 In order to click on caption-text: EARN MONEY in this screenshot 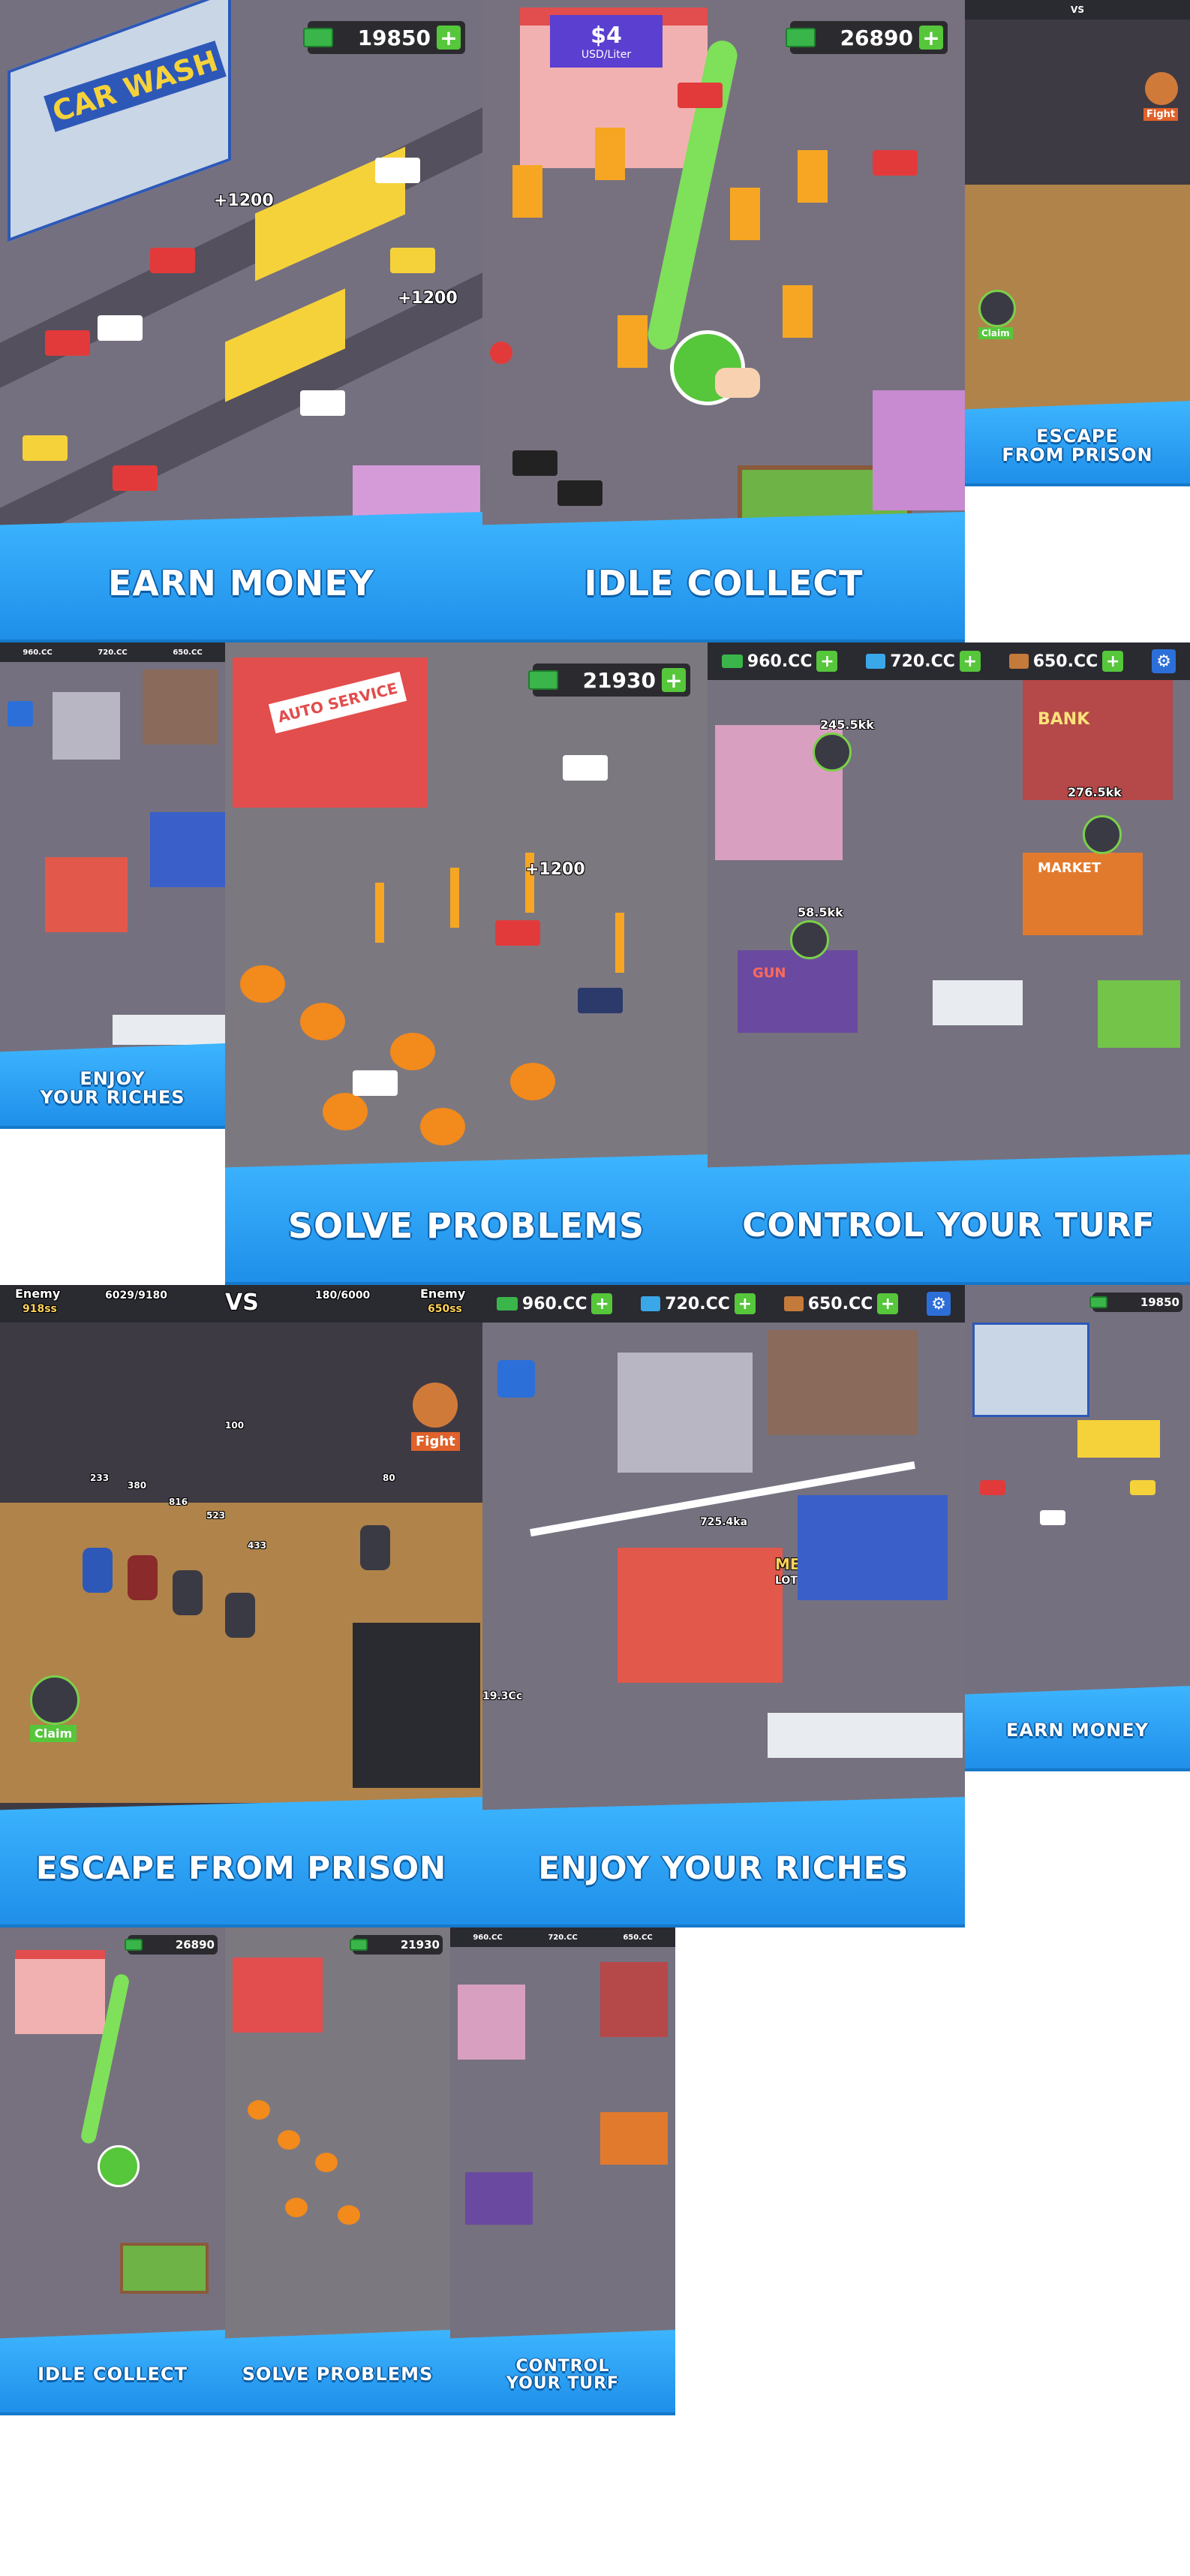, I will do `click(1077, 1730)`.